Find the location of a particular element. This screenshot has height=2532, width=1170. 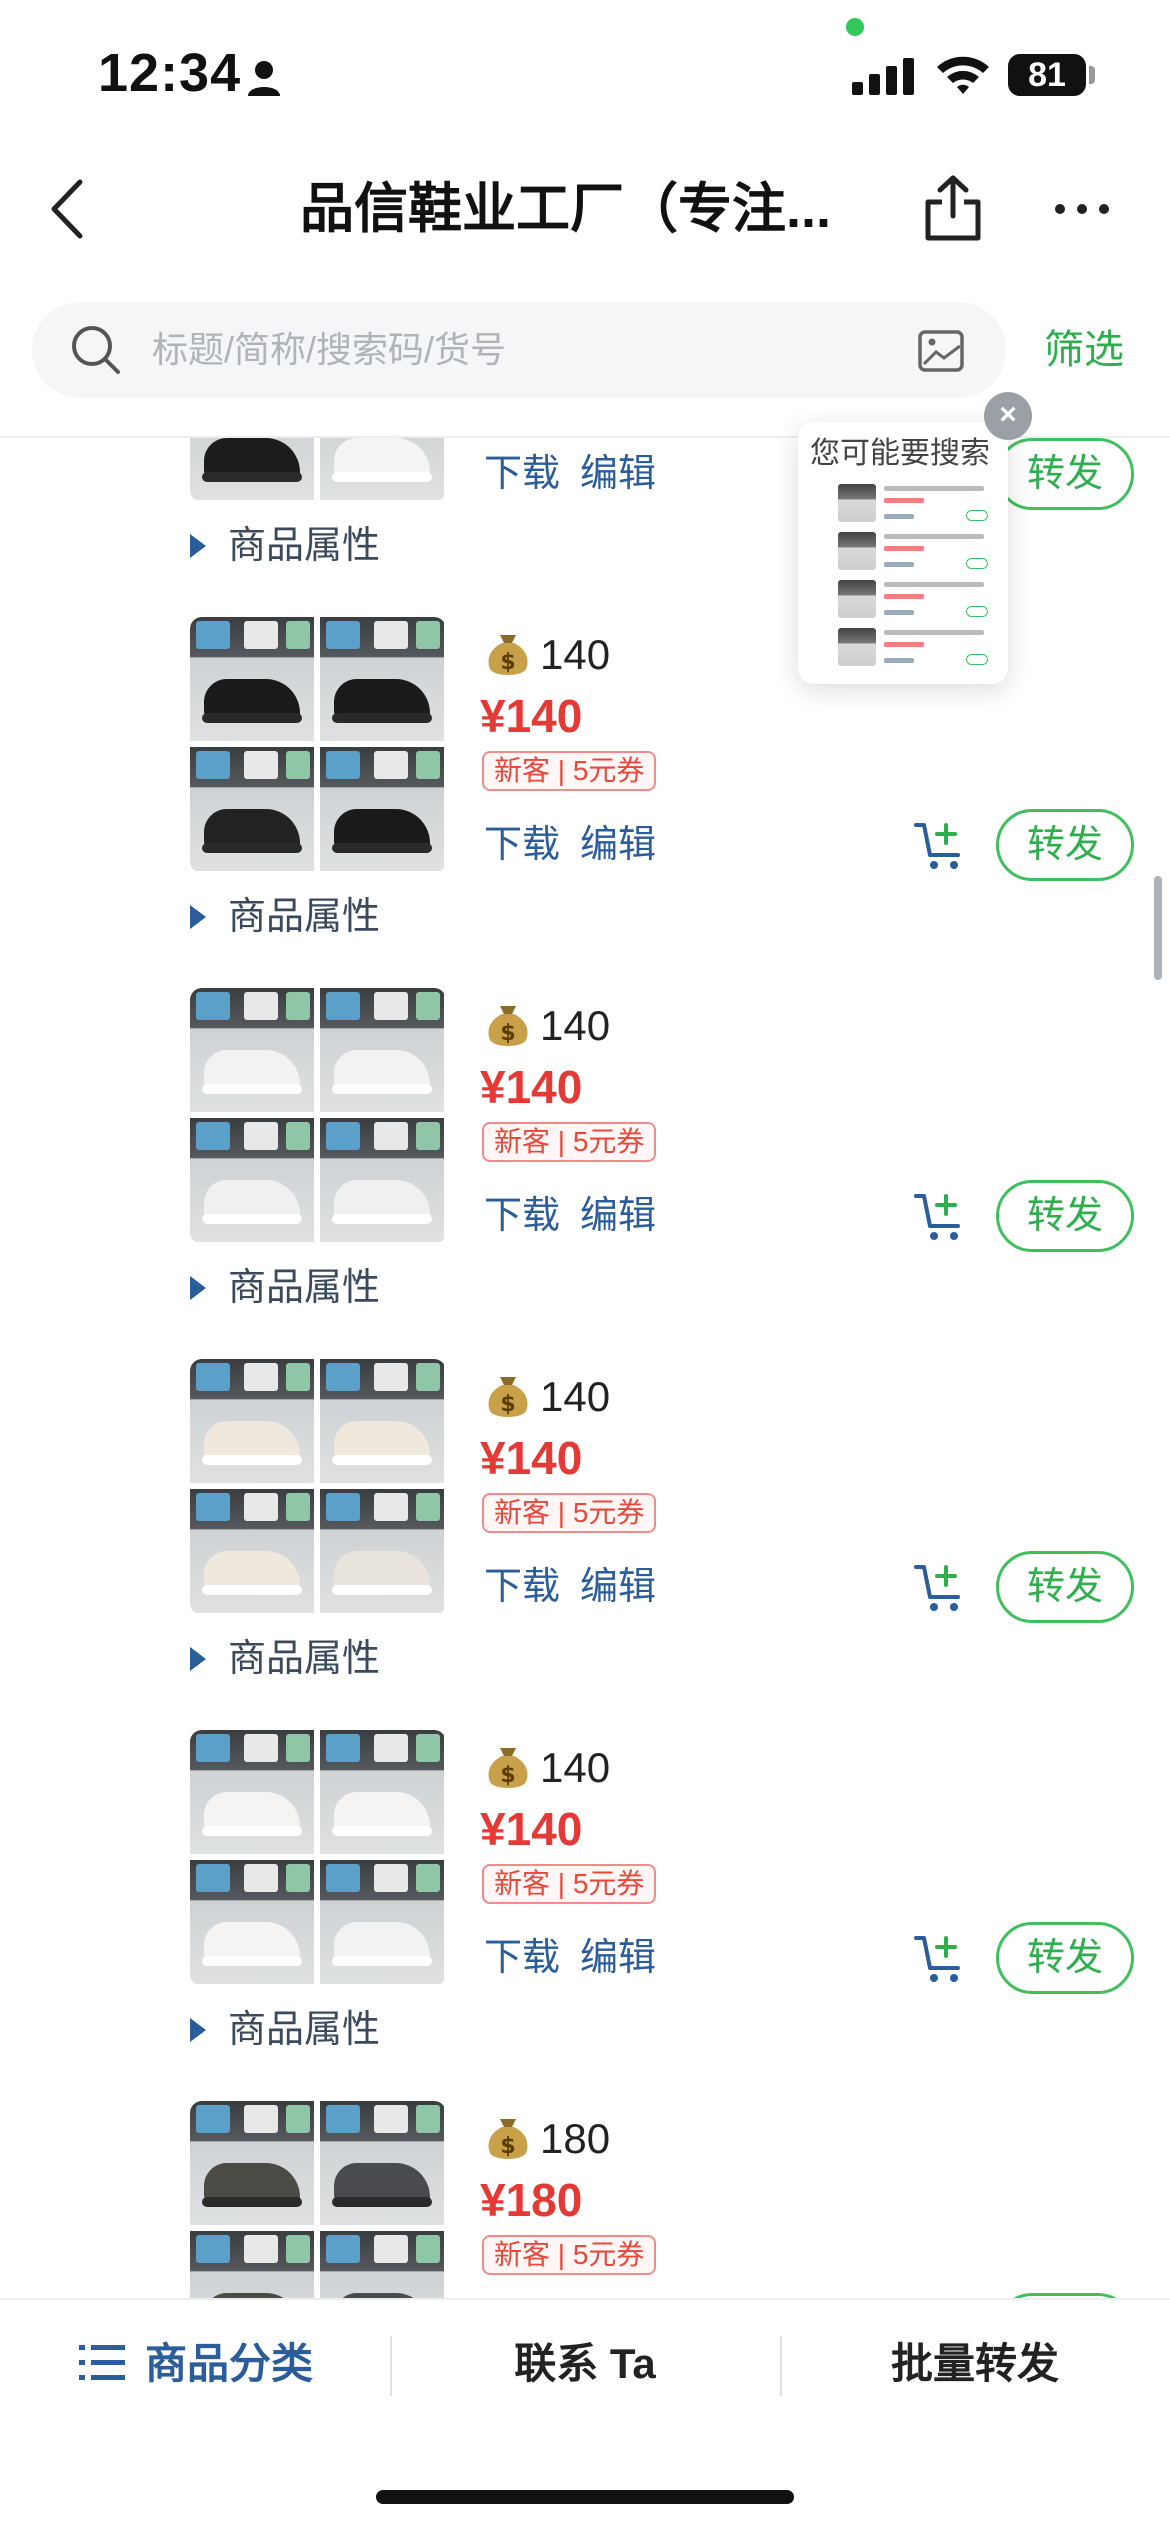

more-options-icon is located at coordinates (1082, 209).